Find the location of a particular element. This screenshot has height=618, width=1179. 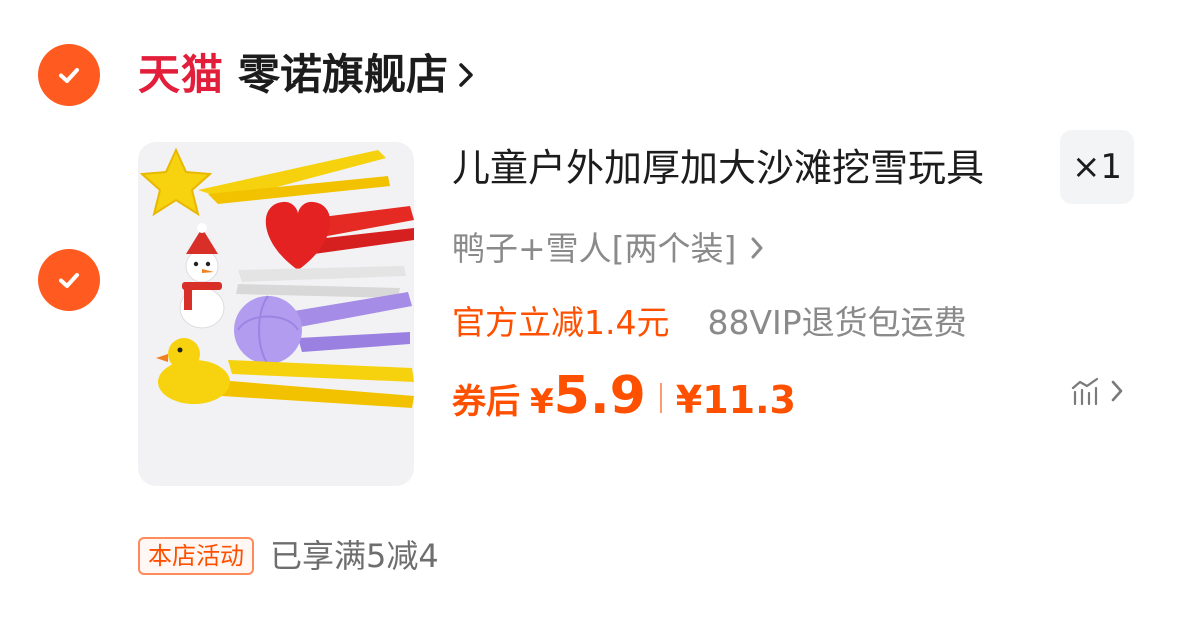

original-price: ¥11.3 is located at coordinates (735, 400).